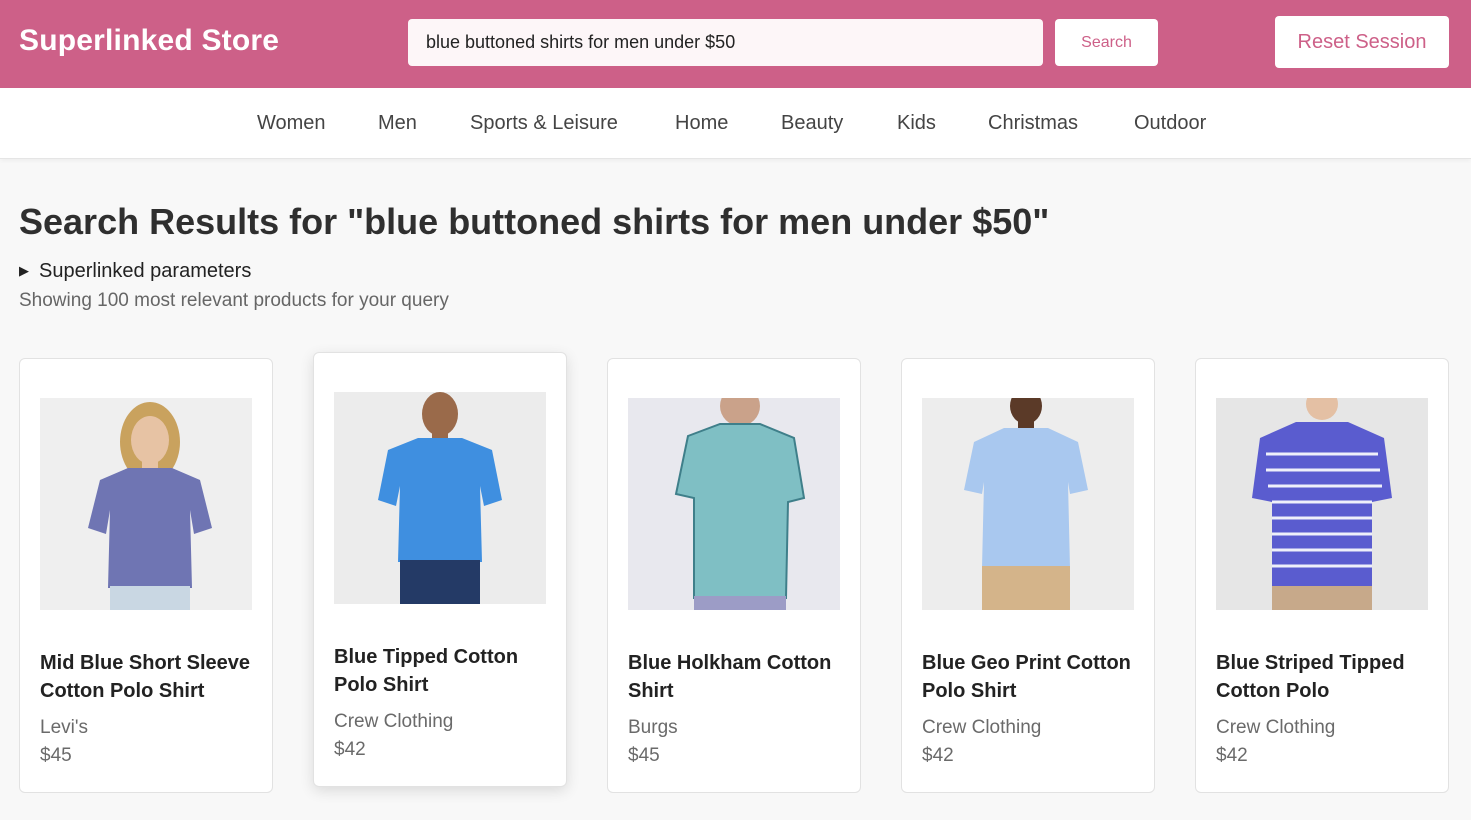 Image resolution: width=1471 pixels, height=820 pixels. Describe the element at coordinates (1033, 123) in the screenshot. I see `nav-item-christmas: Christmas` at that location.